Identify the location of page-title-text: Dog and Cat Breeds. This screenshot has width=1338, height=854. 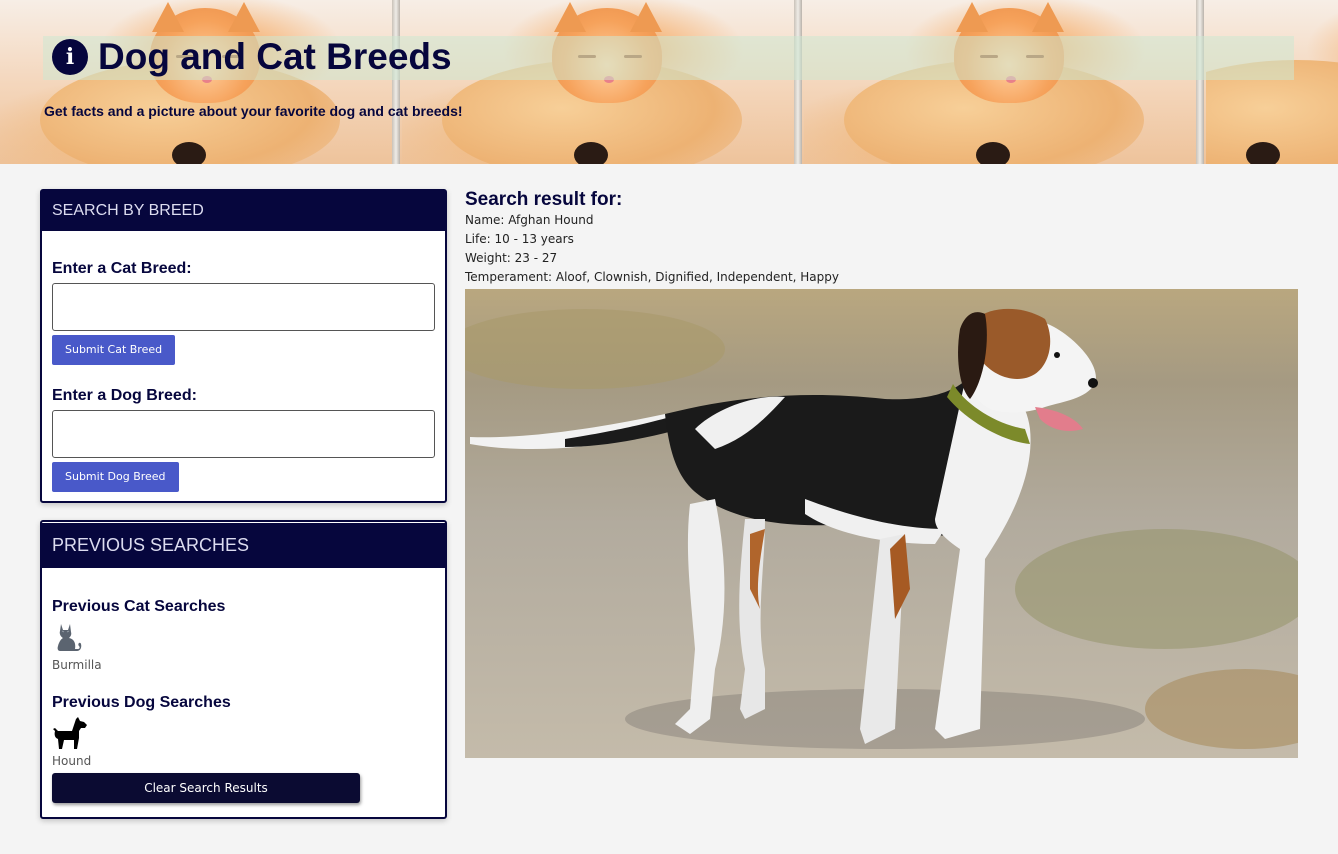
(275, 56).